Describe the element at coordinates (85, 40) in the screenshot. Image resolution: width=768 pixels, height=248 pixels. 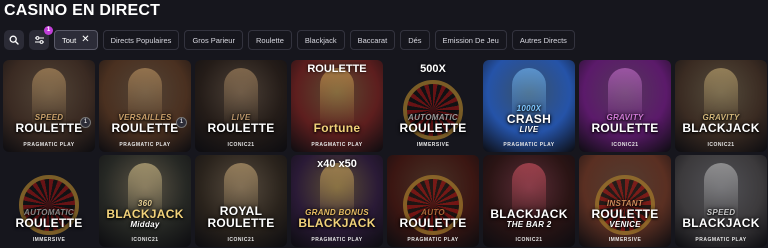
I see `clear-filter-icon: ✕` at that location.